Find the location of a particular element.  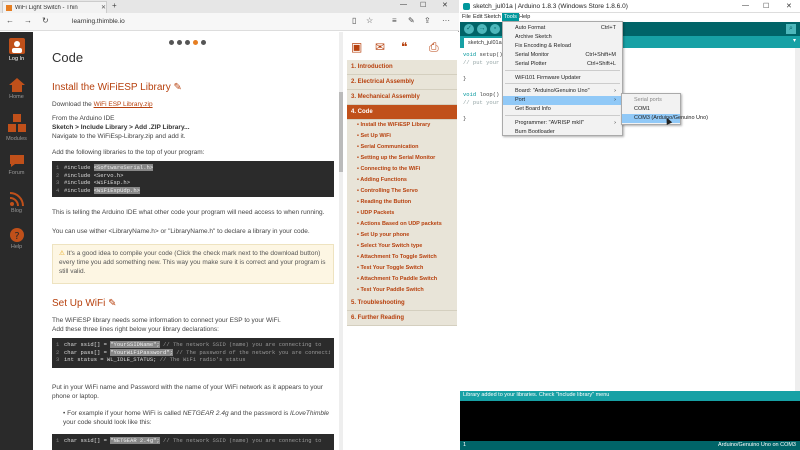

share-icon: ⇪ is located at coordinates (427, 20).